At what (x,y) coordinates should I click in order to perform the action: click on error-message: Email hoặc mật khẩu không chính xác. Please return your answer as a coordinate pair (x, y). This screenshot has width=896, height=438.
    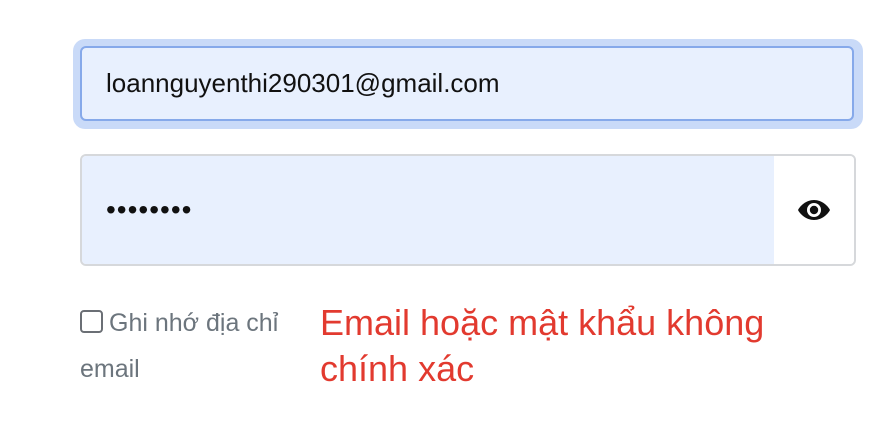
    Looking at the image, I should click on (542, 345).